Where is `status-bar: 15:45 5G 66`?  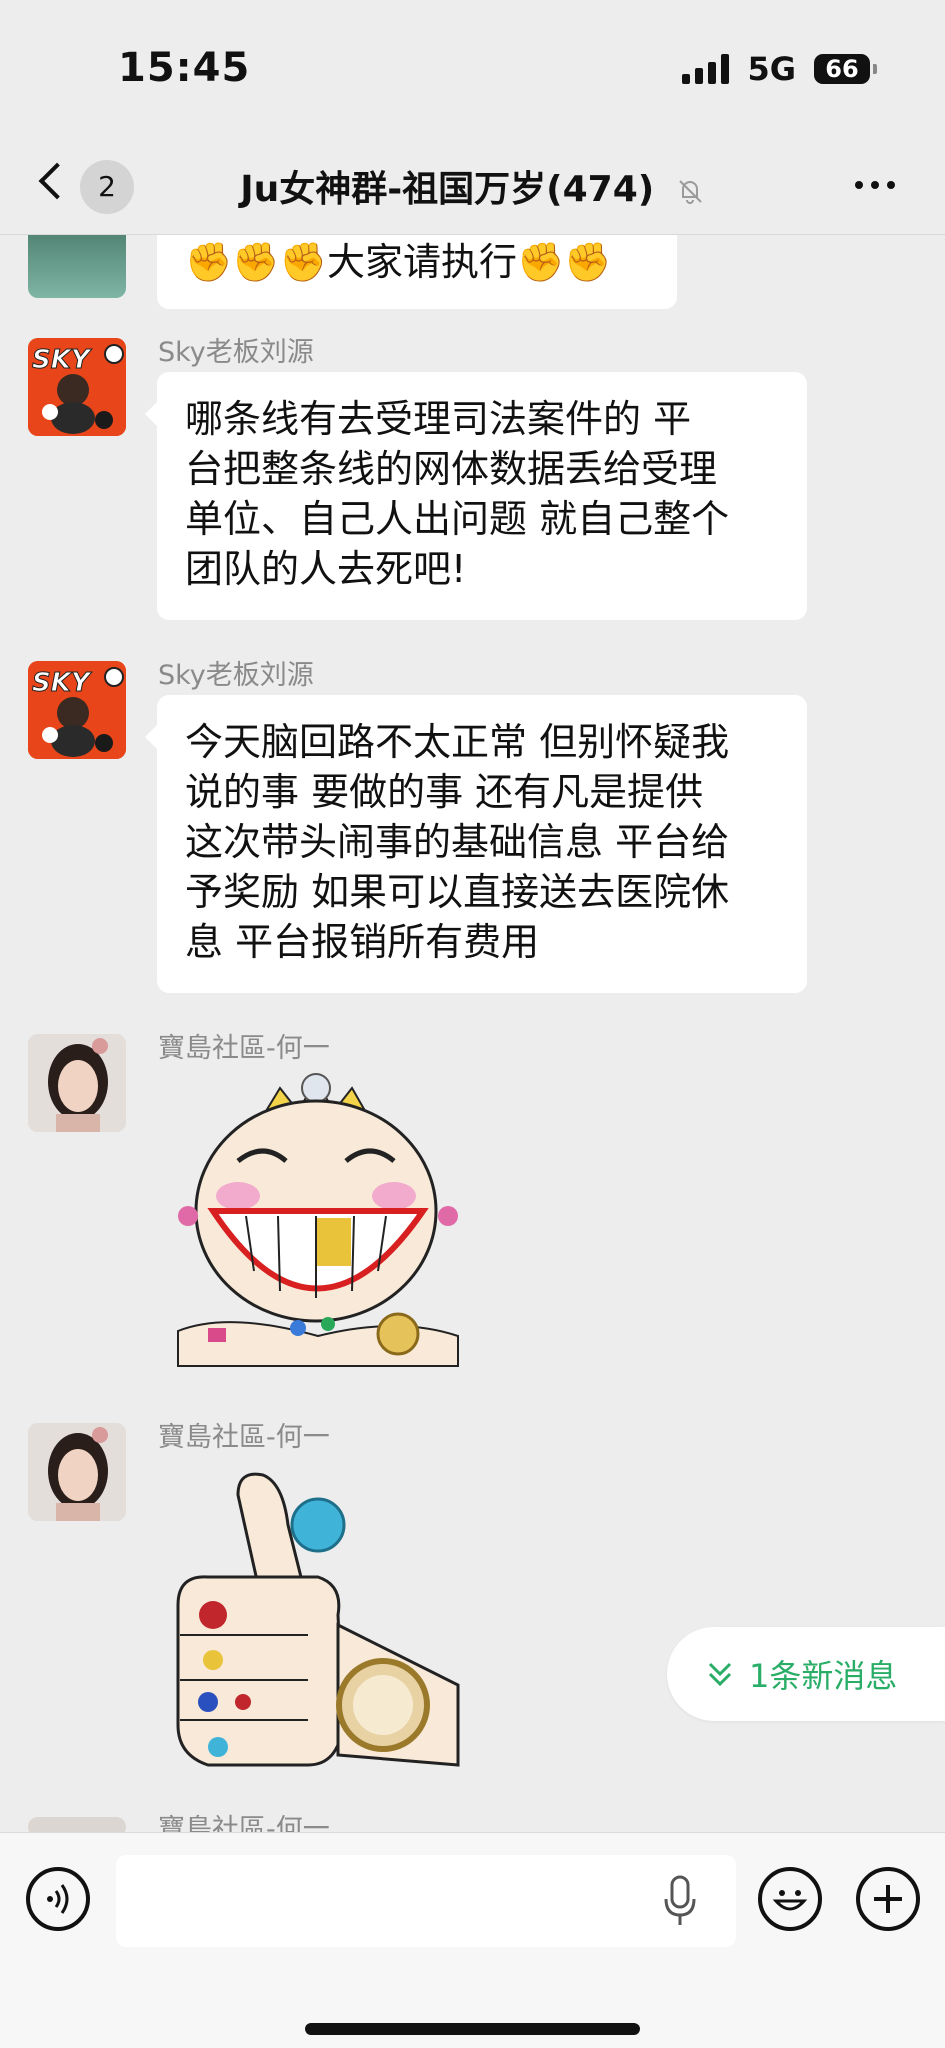
status-bar: 15:45 5G 66 is located at coordinates (472, 70).